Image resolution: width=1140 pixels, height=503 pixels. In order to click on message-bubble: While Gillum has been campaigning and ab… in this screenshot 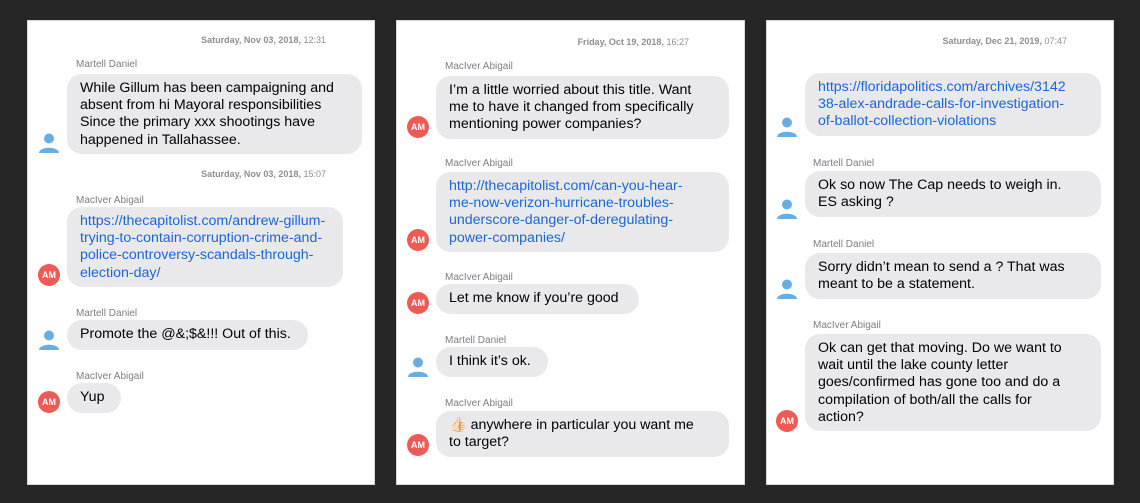, I will do `click(214, 114)`.